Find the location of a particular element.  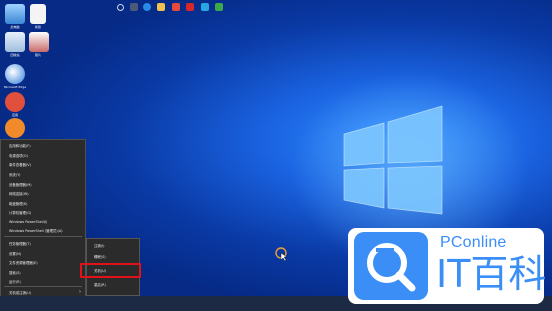

desktop-icon-label: 照片 is located at coordinates (37, 55).